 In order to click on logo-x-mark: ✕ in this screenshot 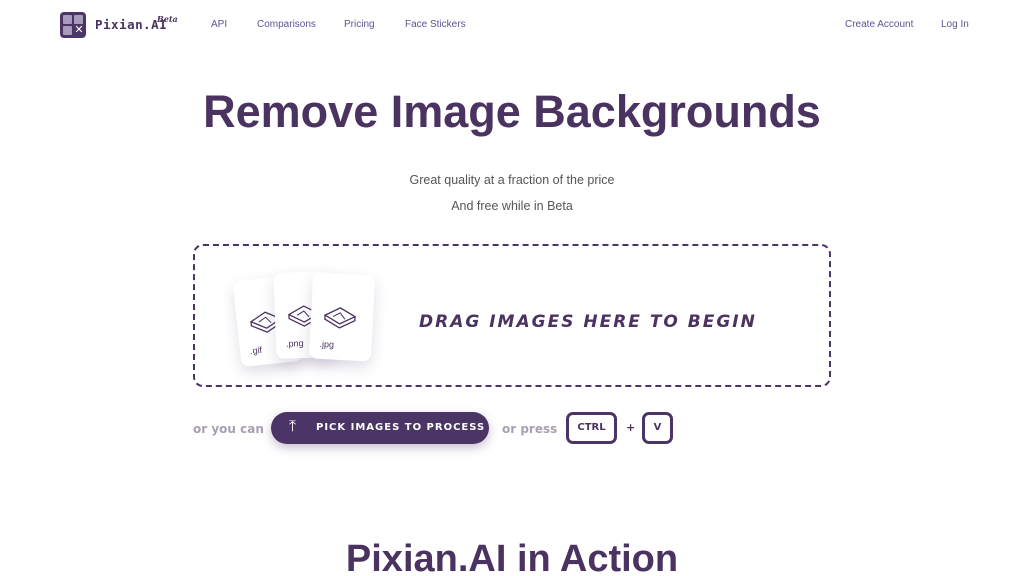, I will do `click(79, 29)`.